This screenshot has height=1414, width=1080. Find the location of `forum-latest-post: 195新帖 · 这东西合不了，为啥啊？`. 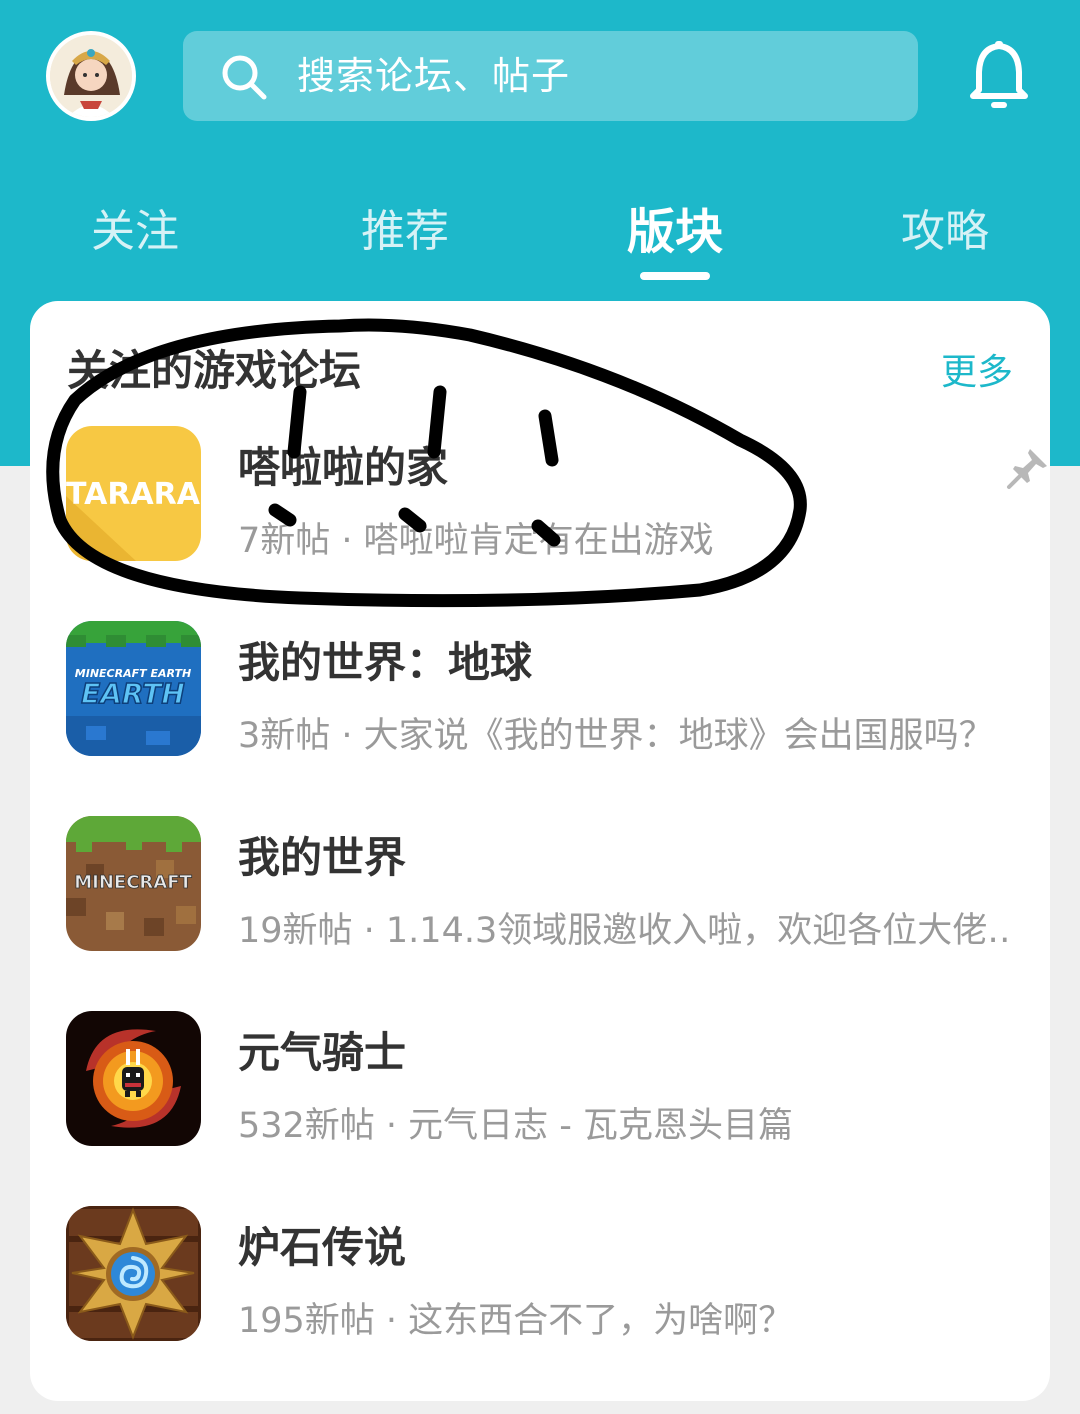

forum-latest-post: 195新帖 · 这东西合不了，为啥啊？ is located at coordinates (516, 1321).